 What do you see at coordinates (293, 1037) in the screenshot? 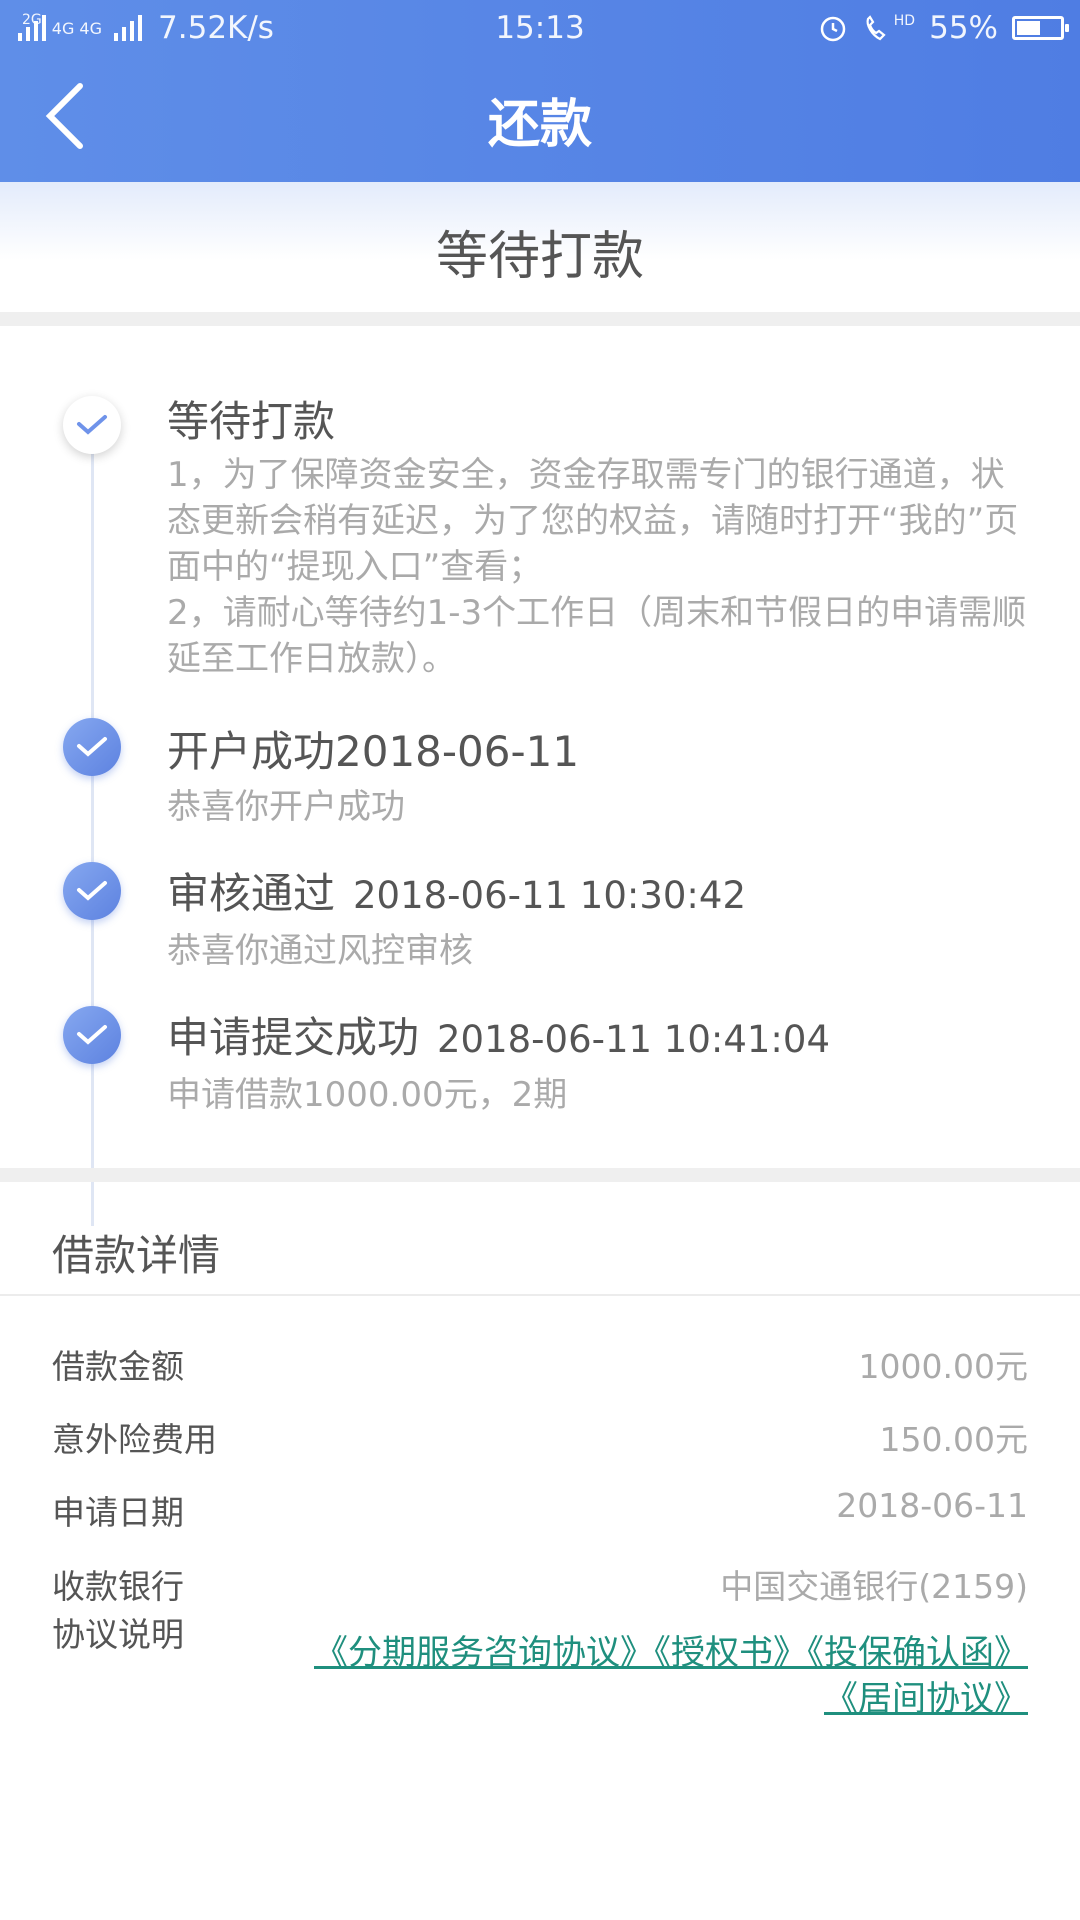
I see `step-title-text: 申请提交成功` at bounding box center [293, 1037].